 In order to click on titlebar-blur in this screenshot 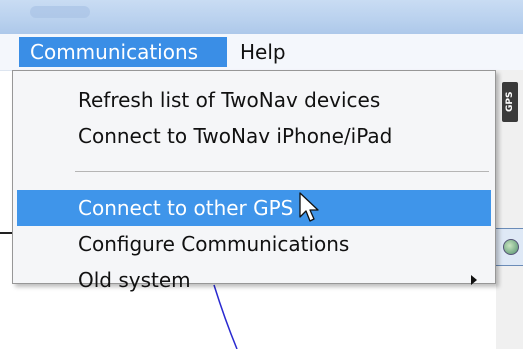, I will do `click(60, 12)`.